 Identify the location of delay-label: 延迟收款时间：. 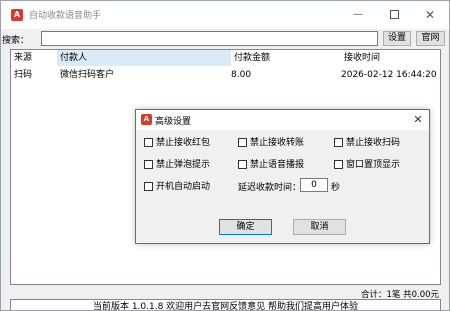
(270, 188).